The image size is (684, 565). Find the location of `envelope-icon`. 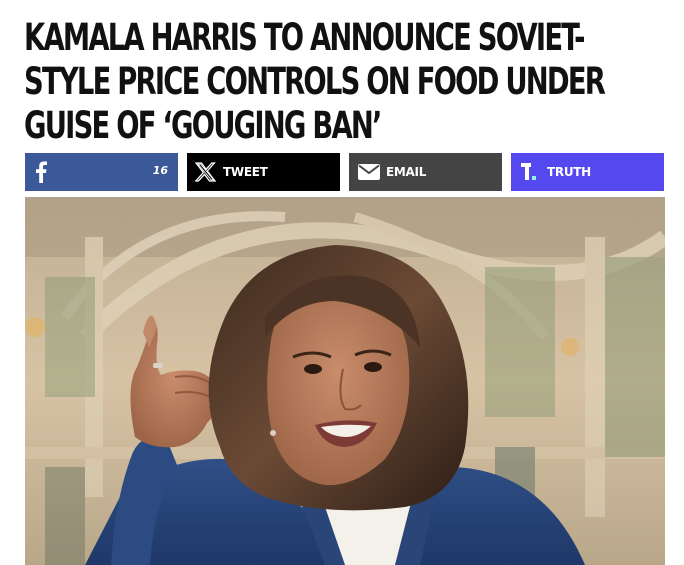

envelope-icon is located at coordinates (369, 172).